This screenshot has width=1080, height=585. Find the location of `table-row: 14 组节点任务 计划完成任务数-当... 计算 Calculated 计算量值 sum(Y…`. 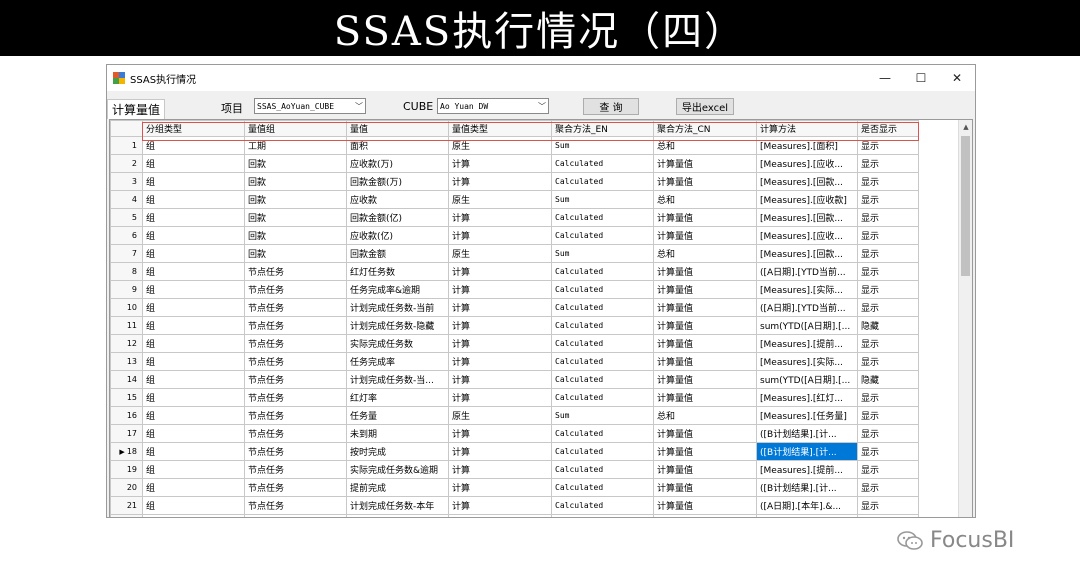

table-row: 14 组节点任务 计划完成任务数-当... 计算 Calculated 计算量值 sum(Y… is located at coordinates (514, 379).